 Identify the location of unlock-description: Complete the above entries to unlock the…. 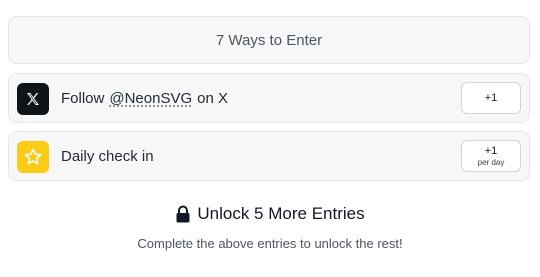
(270, 243).